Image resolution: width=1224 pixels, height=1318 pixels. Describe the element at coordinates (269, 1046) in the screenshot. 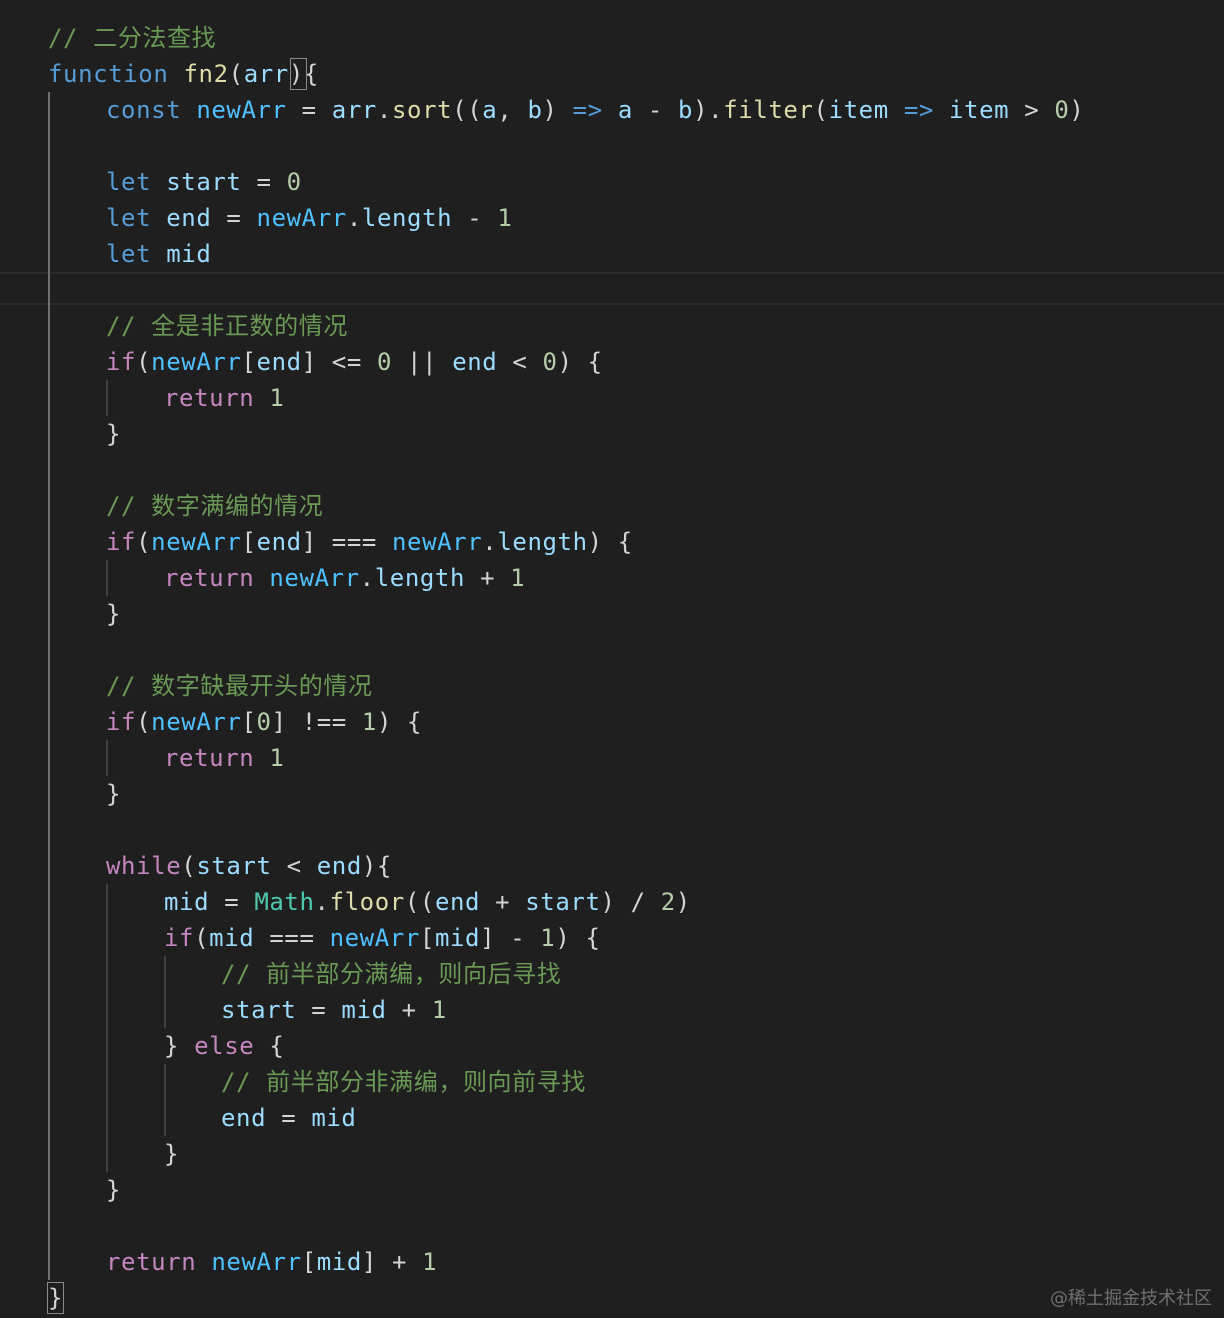

I see `code-token-text: {` at that location.